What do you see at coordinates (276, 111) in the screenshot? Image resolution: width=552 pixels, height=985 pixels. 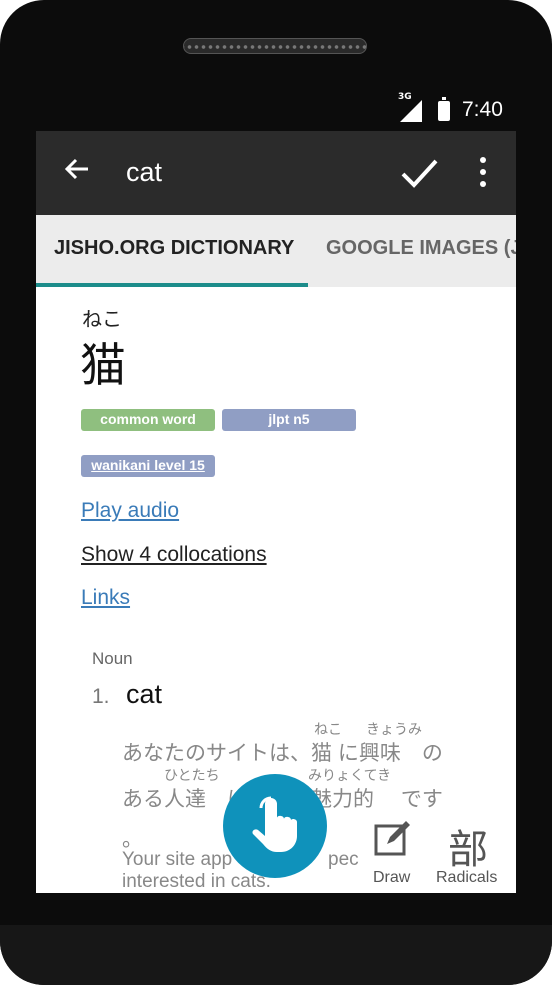 I see `status-bar: 3G 7:40` at bounding box center [276, 111].